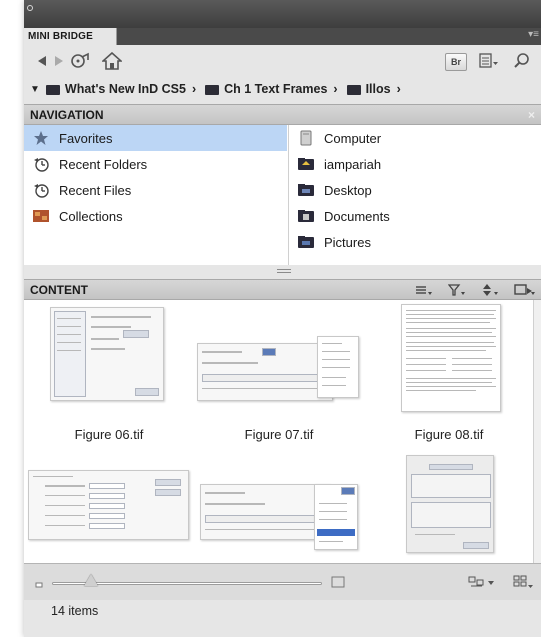 Image resolution: width=541 pixels, height=637 pixels. Describe the element at coordinates (70, 36) in the screenshot. I see `tab-mini-bridge: MINI BRIDGE` at that location.